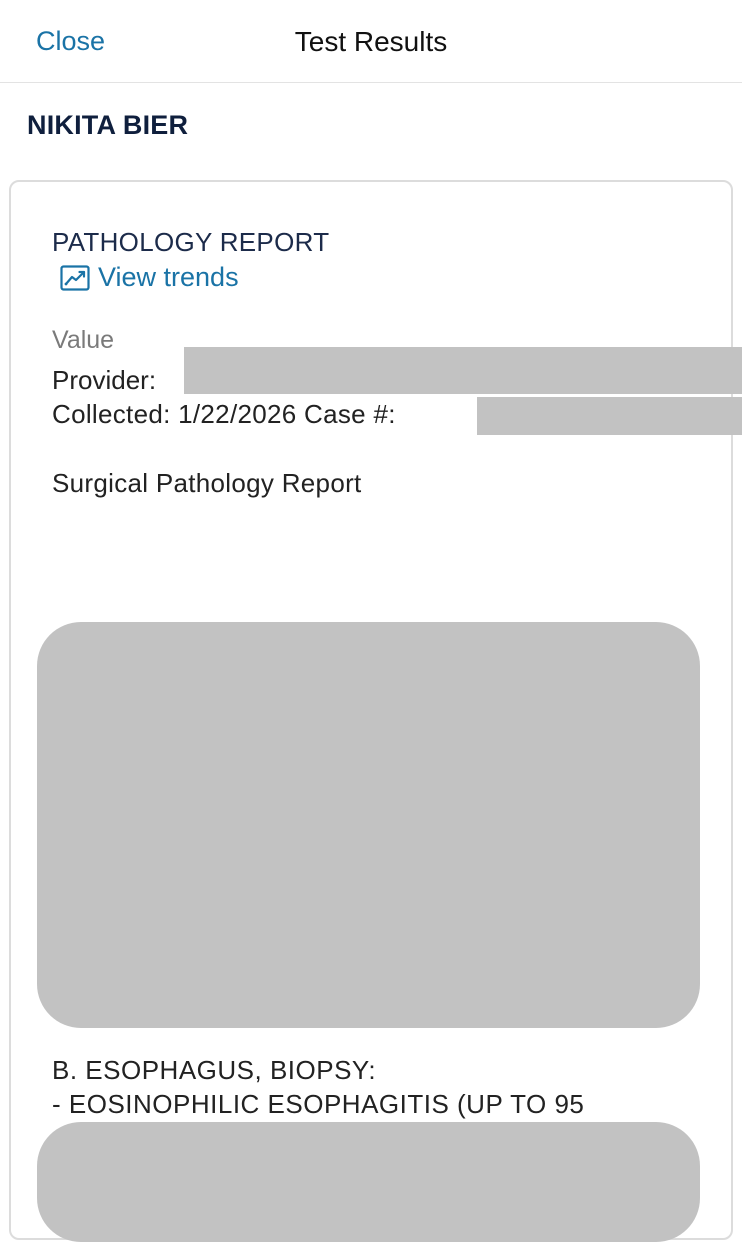 The height and width of the screenshot is (1242, 742). What do you see at coordinates (207, 483) in the screenshot?
I see `report-type: Surgical Pathology Report` at bounding box center [207, 483].